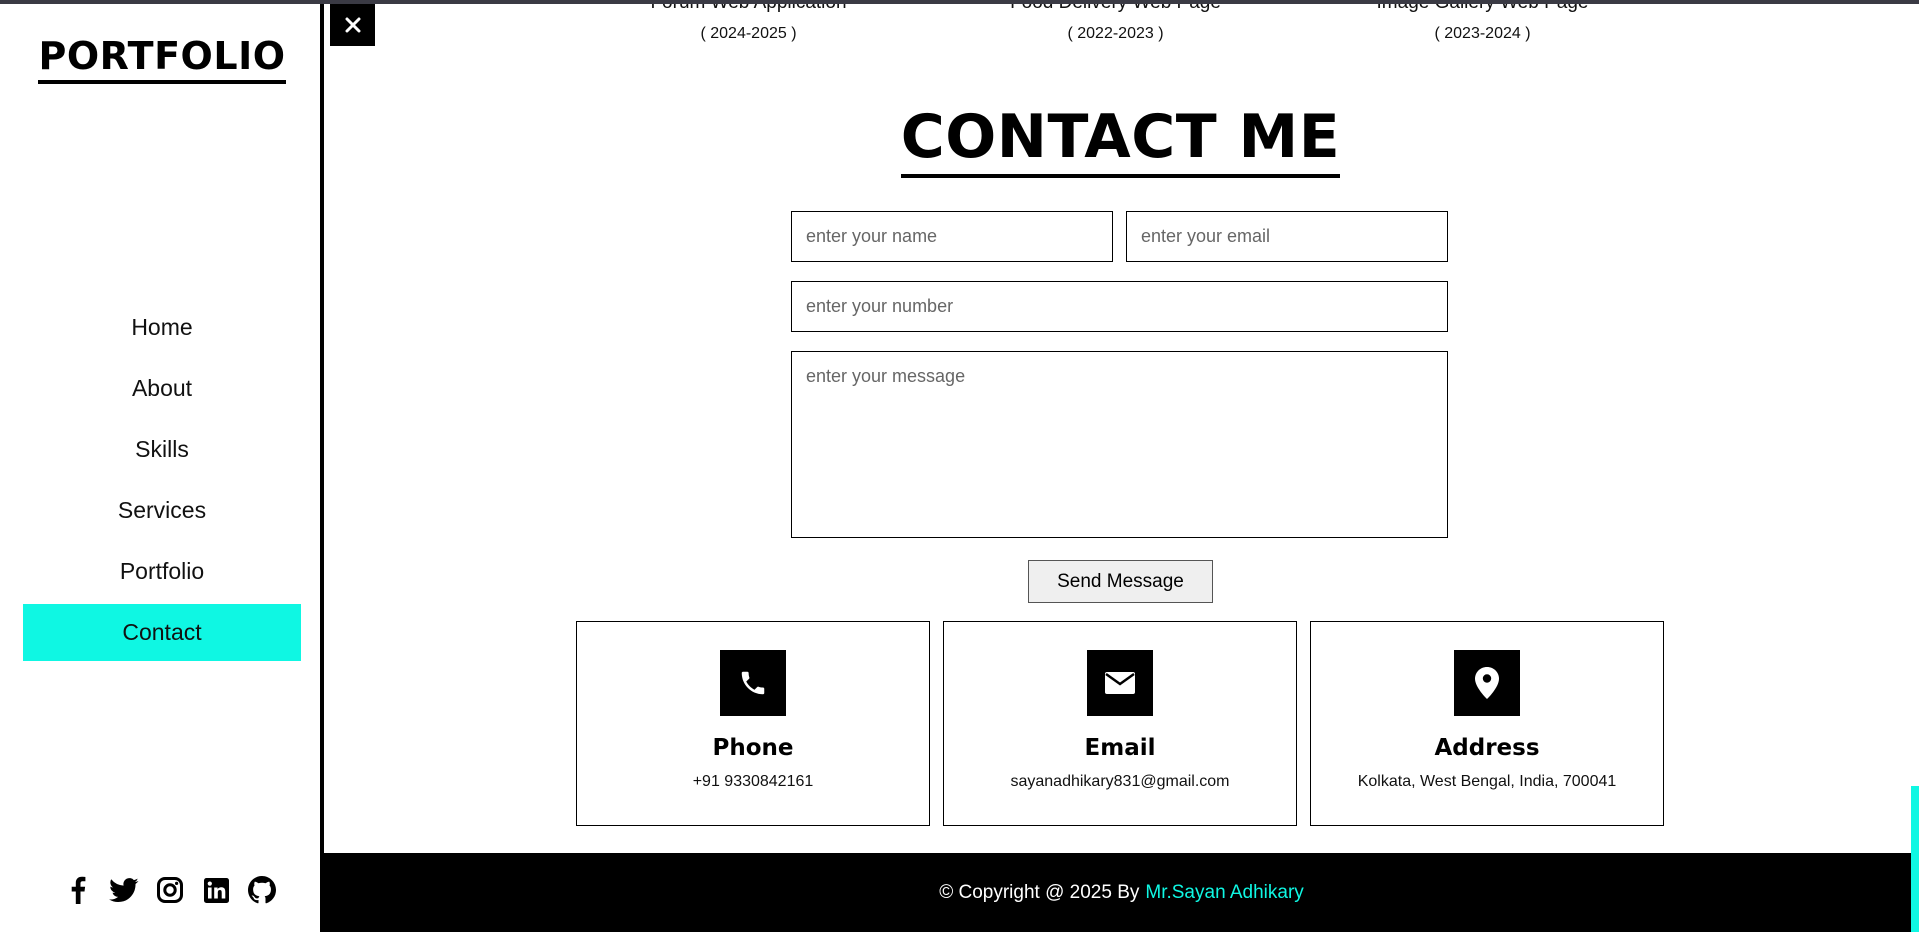  Describe the element at coordinates (1039, 892) in the screenshot. I see `copyright-text: © Copyright @ 2025 By` at that location.